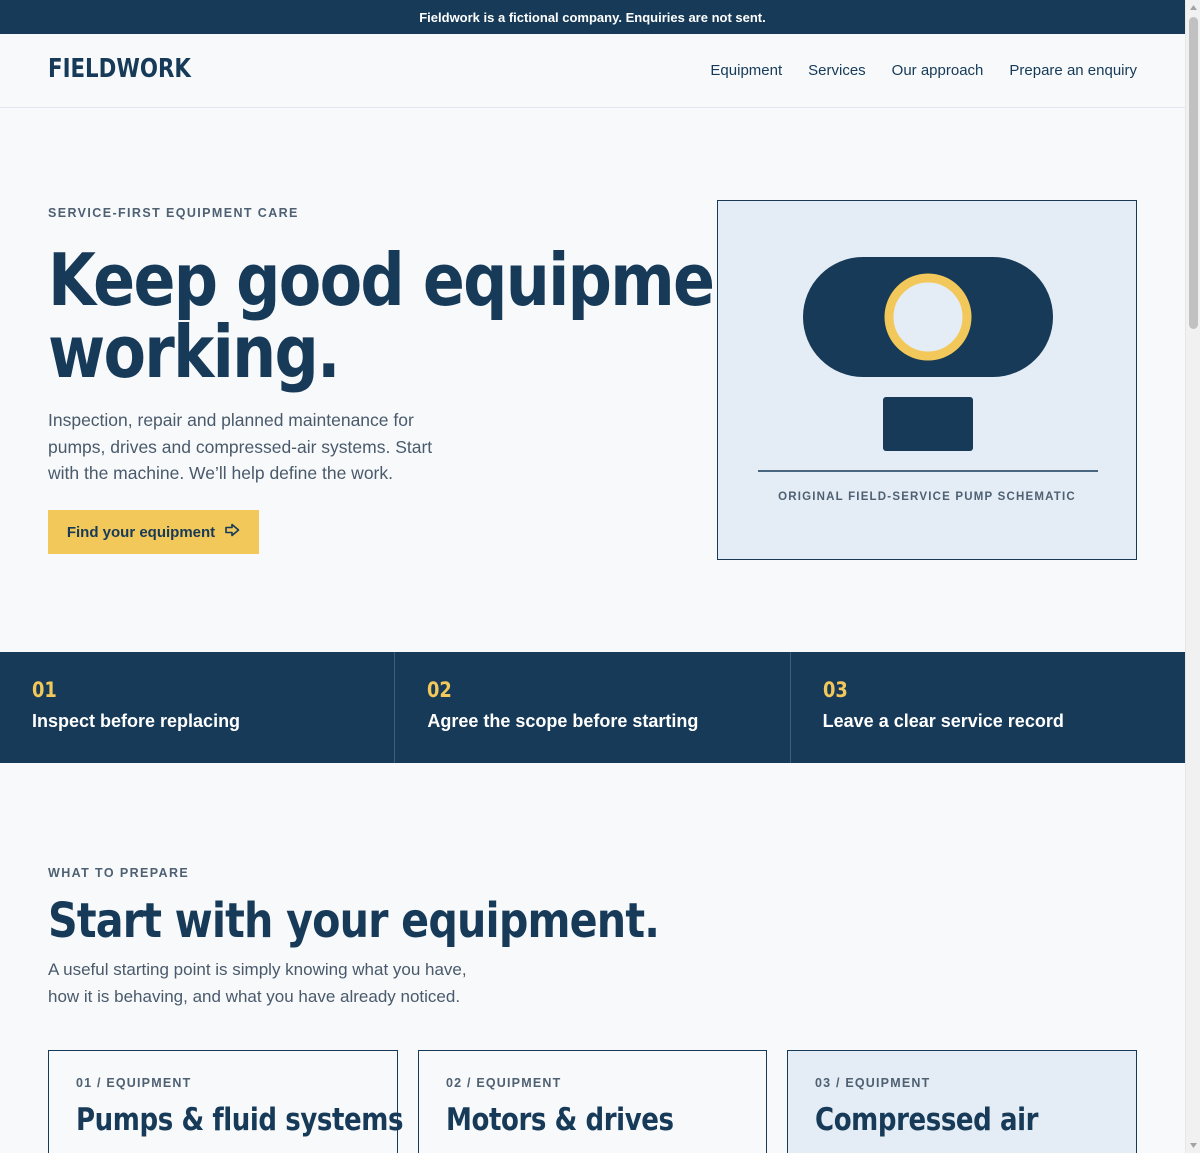  I want to click on card-label: 02 / EQUIPMENT, so click(504, 1083).